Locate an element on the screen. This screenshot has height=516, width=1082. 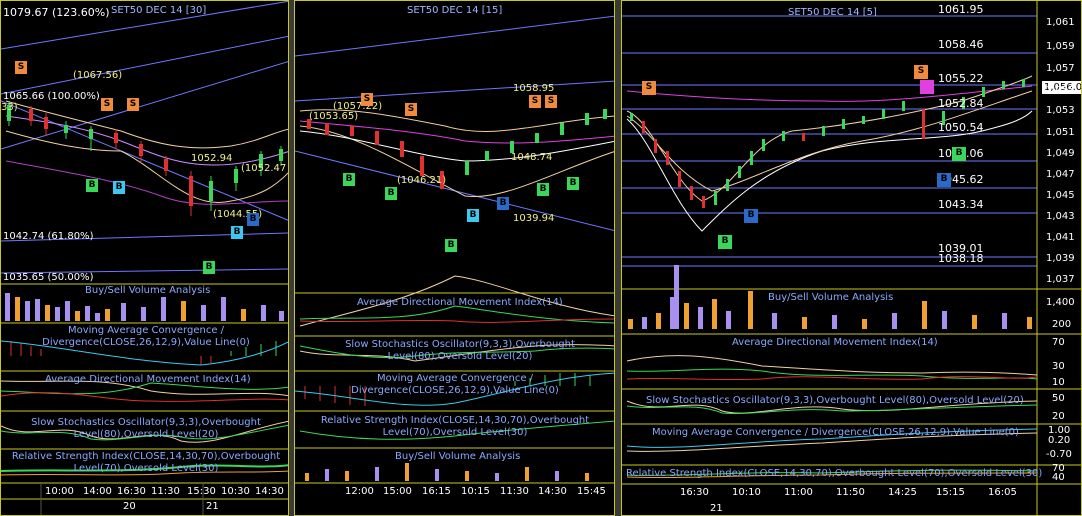
volume-axis-tick: 1,400 is located at coordinates (1060, 302).